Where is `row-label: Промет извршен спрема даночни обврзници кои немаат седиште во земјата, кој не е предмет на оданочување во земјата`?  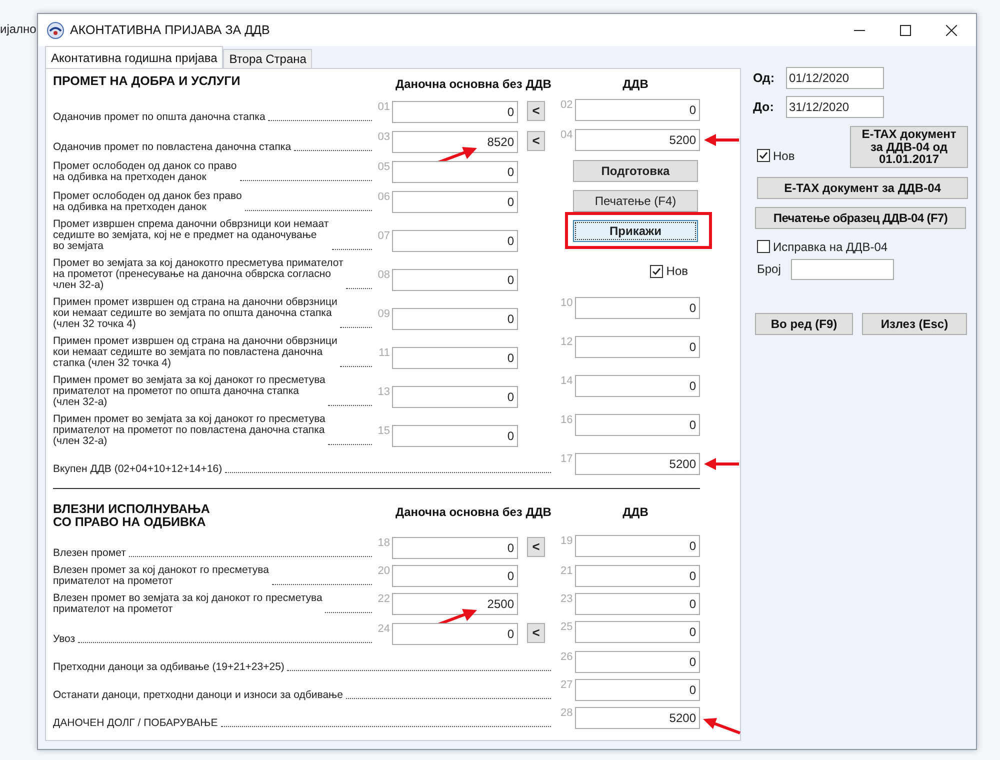
row-label: Промет извршен спрема даночни обврзници кои немаат седиште во земјата, кој не е предмет на оданочување во земјата is located at coordinates (191, 235).